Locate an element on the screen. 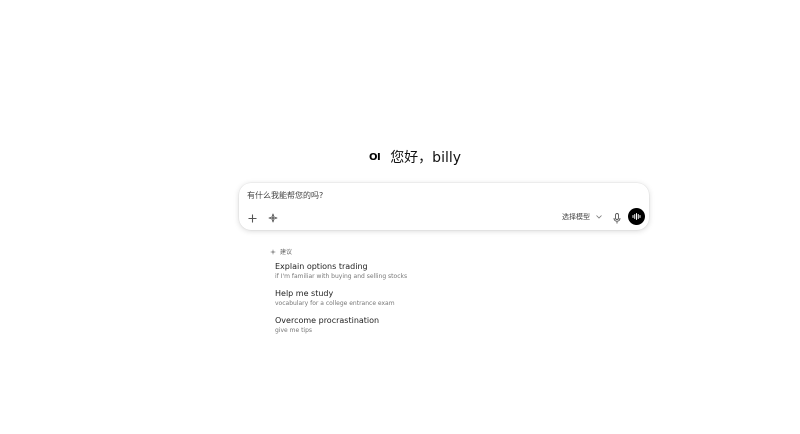 This screenshot has width=800, height=434. microphone-icon is located at coordinates (617, 217).